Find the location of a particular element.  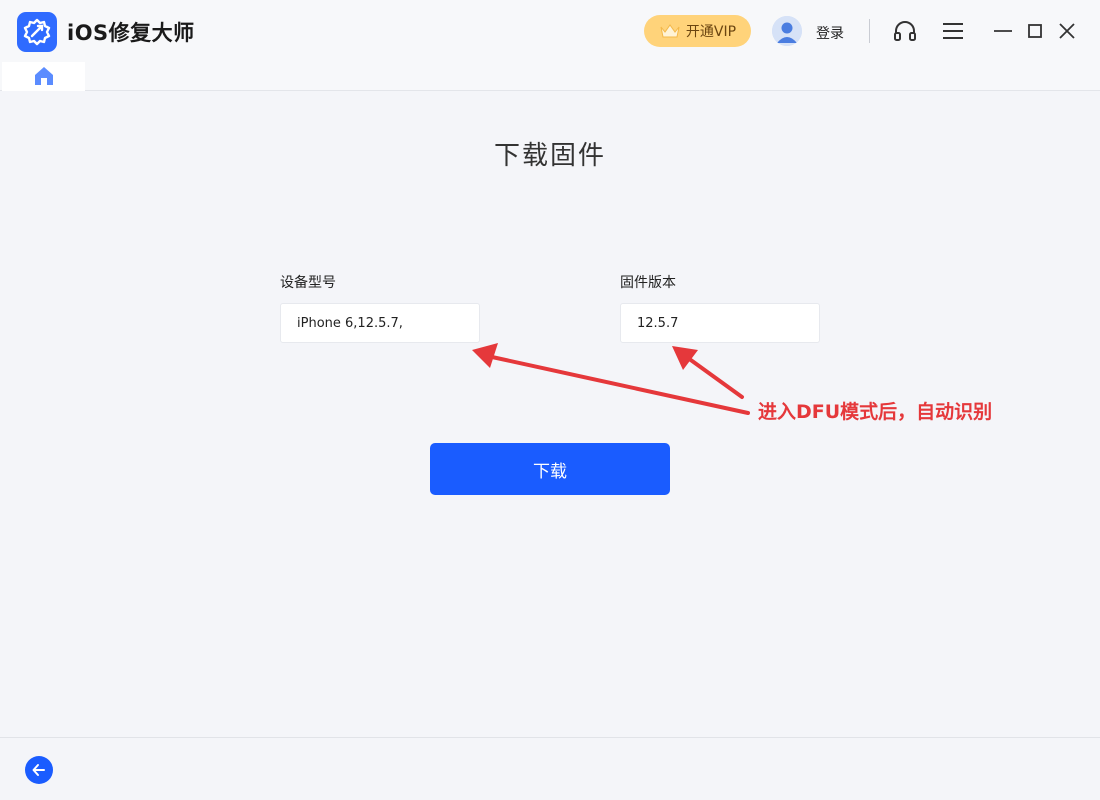

menu-icon is located at coordinates (953, 31).